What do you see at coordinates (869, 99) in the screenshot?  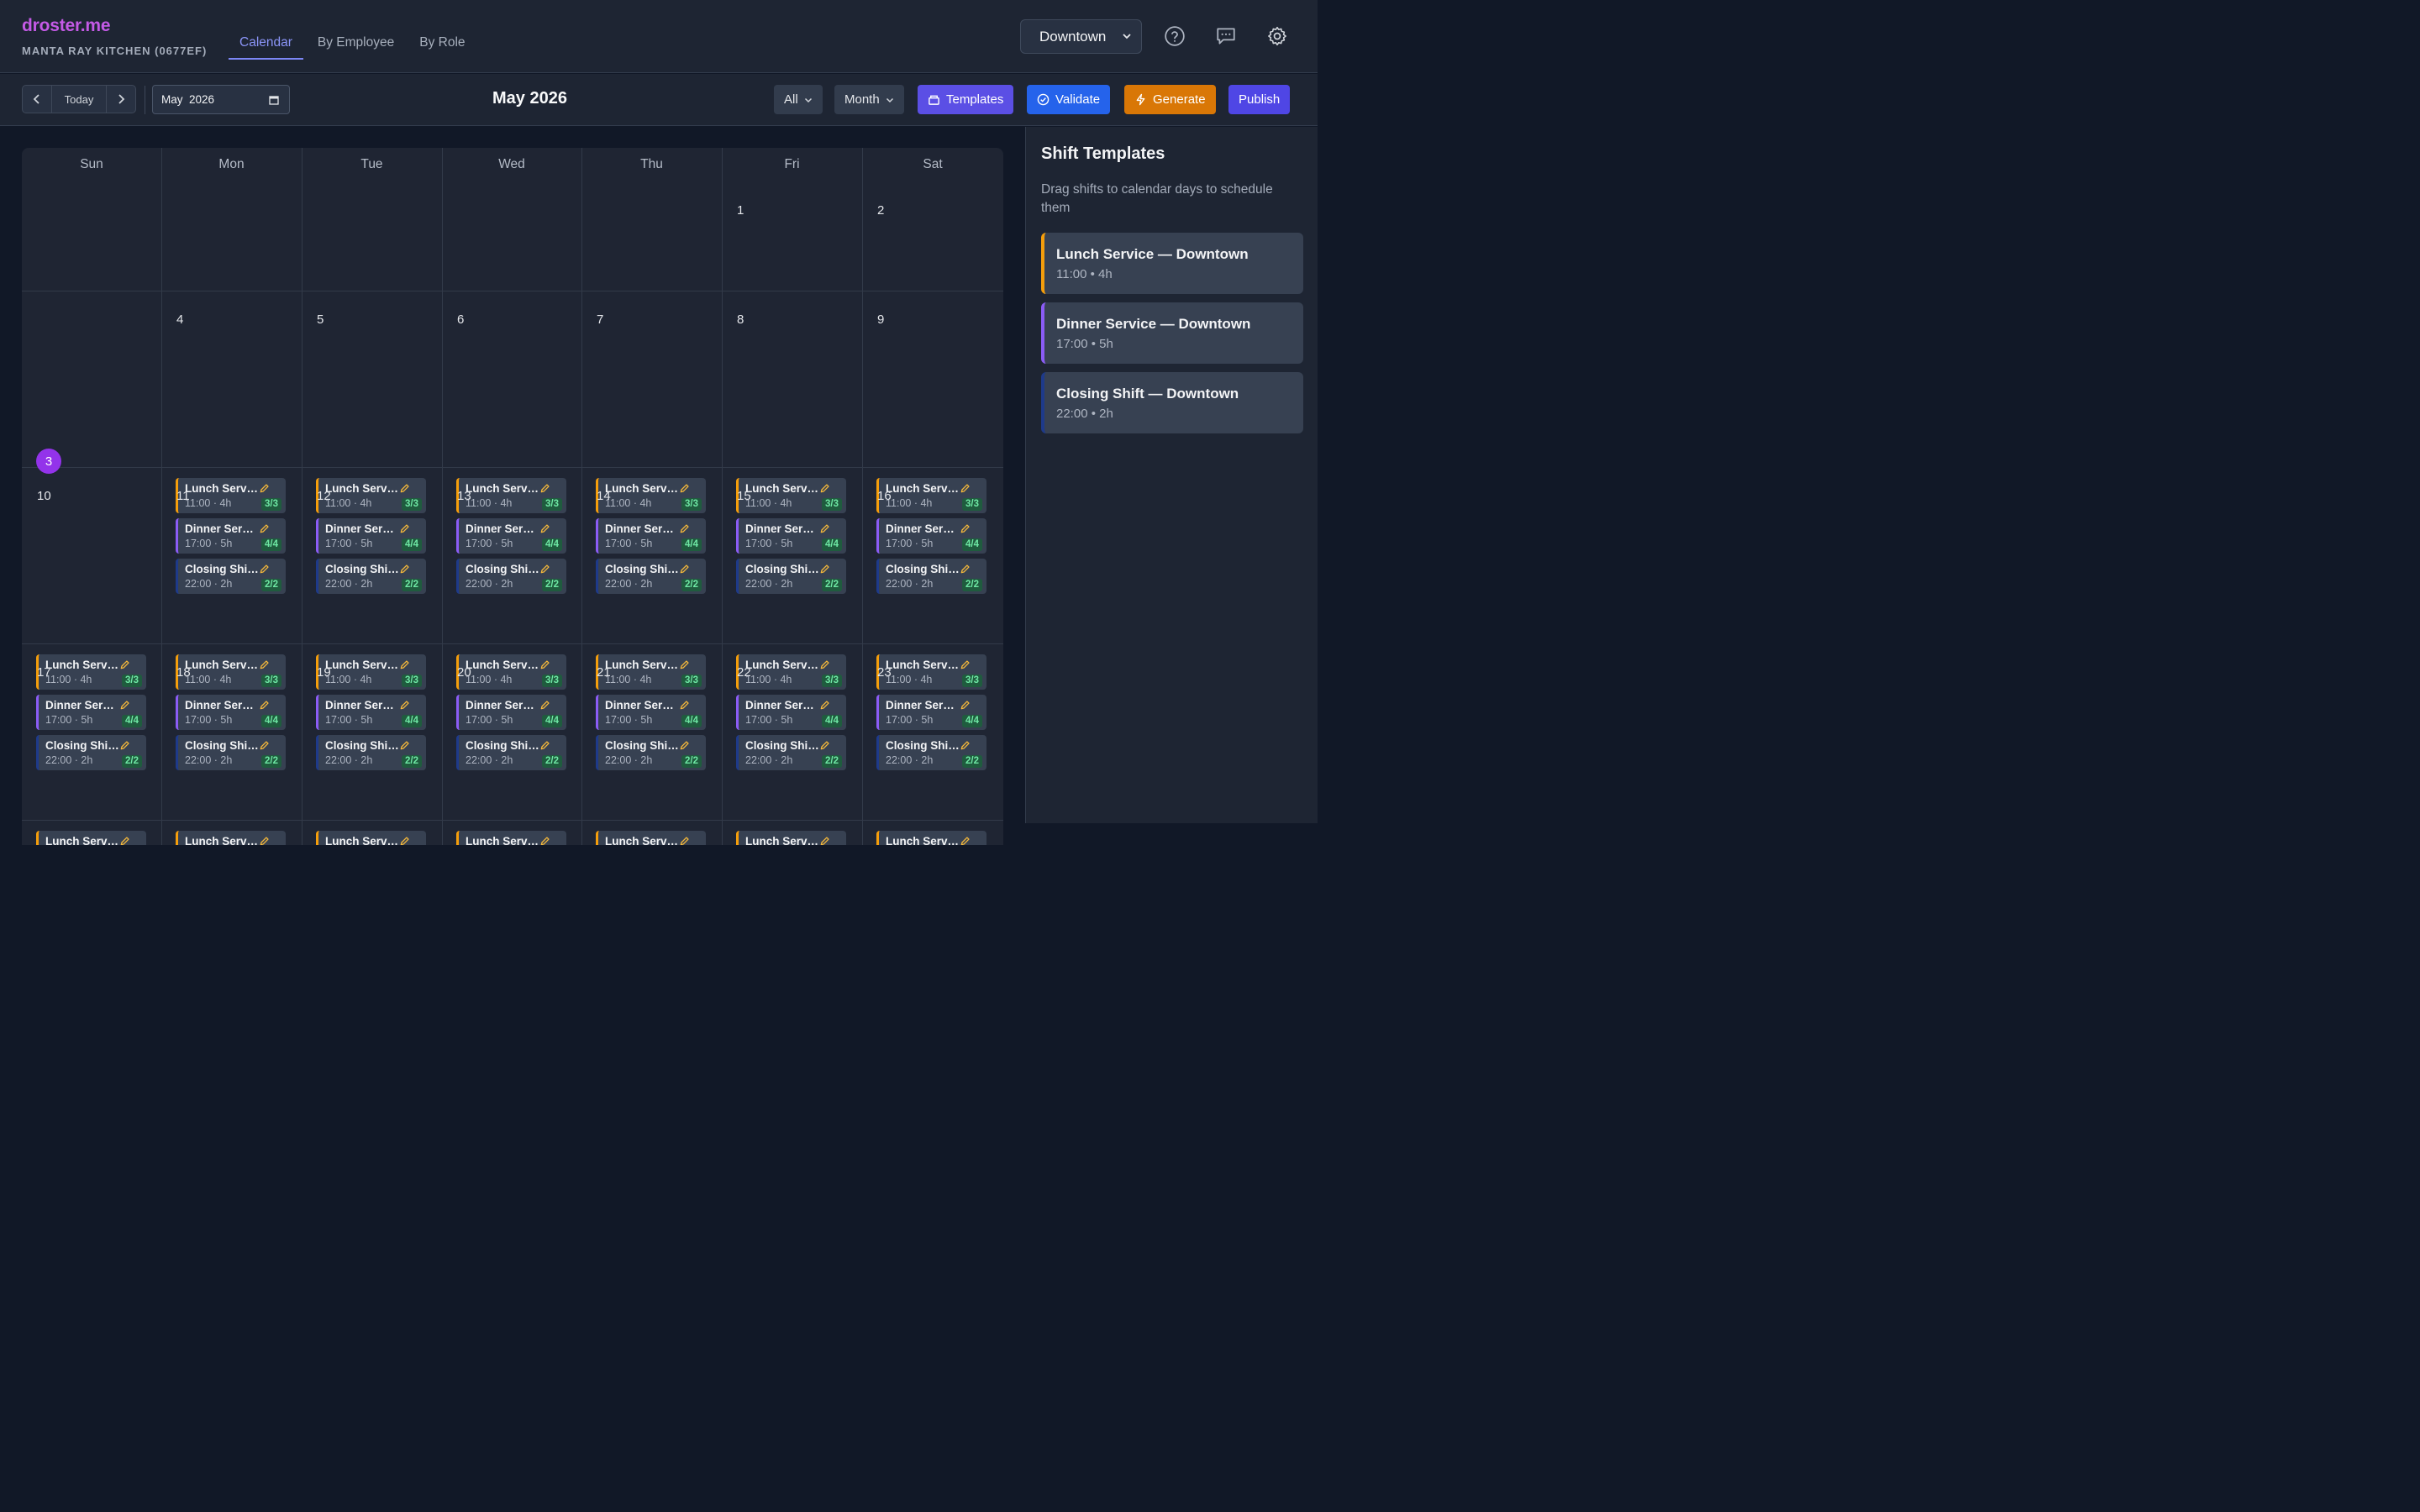 I see `view-mode-dropdown: Month` at bounding box center [869, 99].